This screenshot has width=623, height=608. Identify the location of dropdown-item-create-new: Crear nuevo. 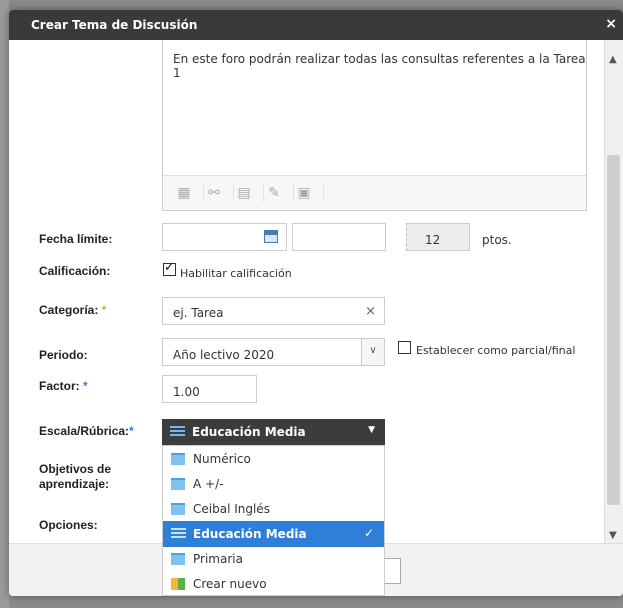
(273, 583).